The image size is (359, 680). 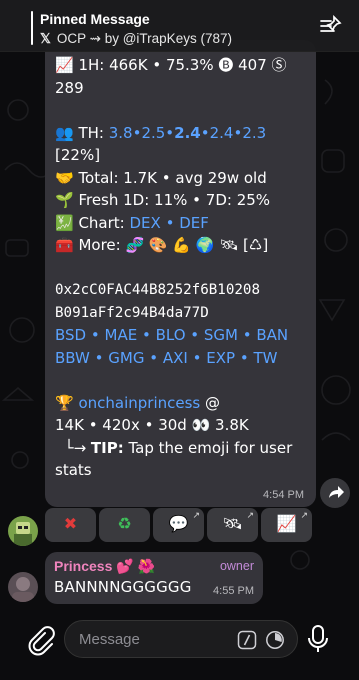 I want to click on bot-avatar, so click(x=23, y=531).